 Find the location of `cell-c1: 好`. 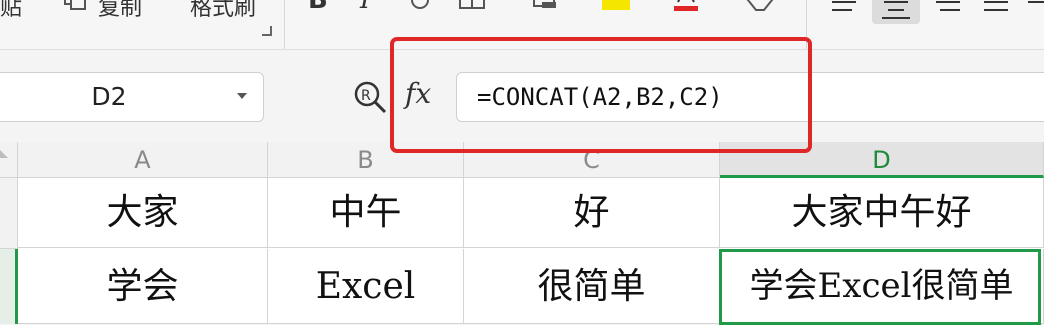

cell-c1: 好 is located at coordinates (592, 213).